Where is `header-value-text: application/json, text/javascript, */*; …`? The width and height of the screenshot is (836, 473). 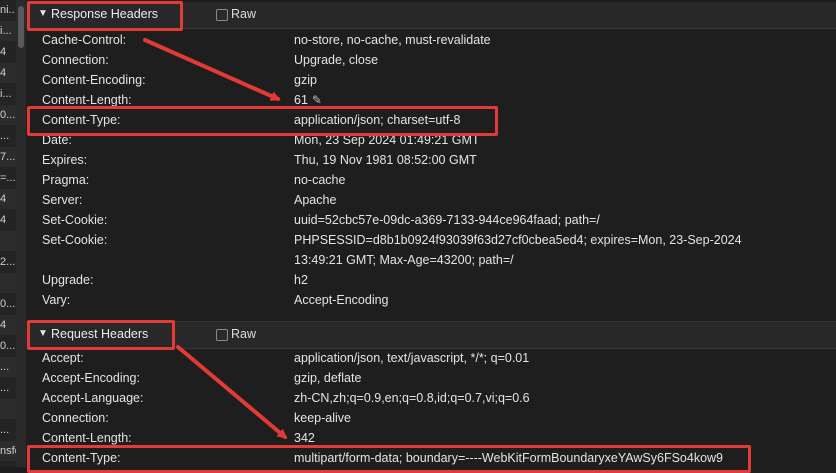
header-value-text: application/json, text/javascript, */*; … is located at coordinates (412, 358).